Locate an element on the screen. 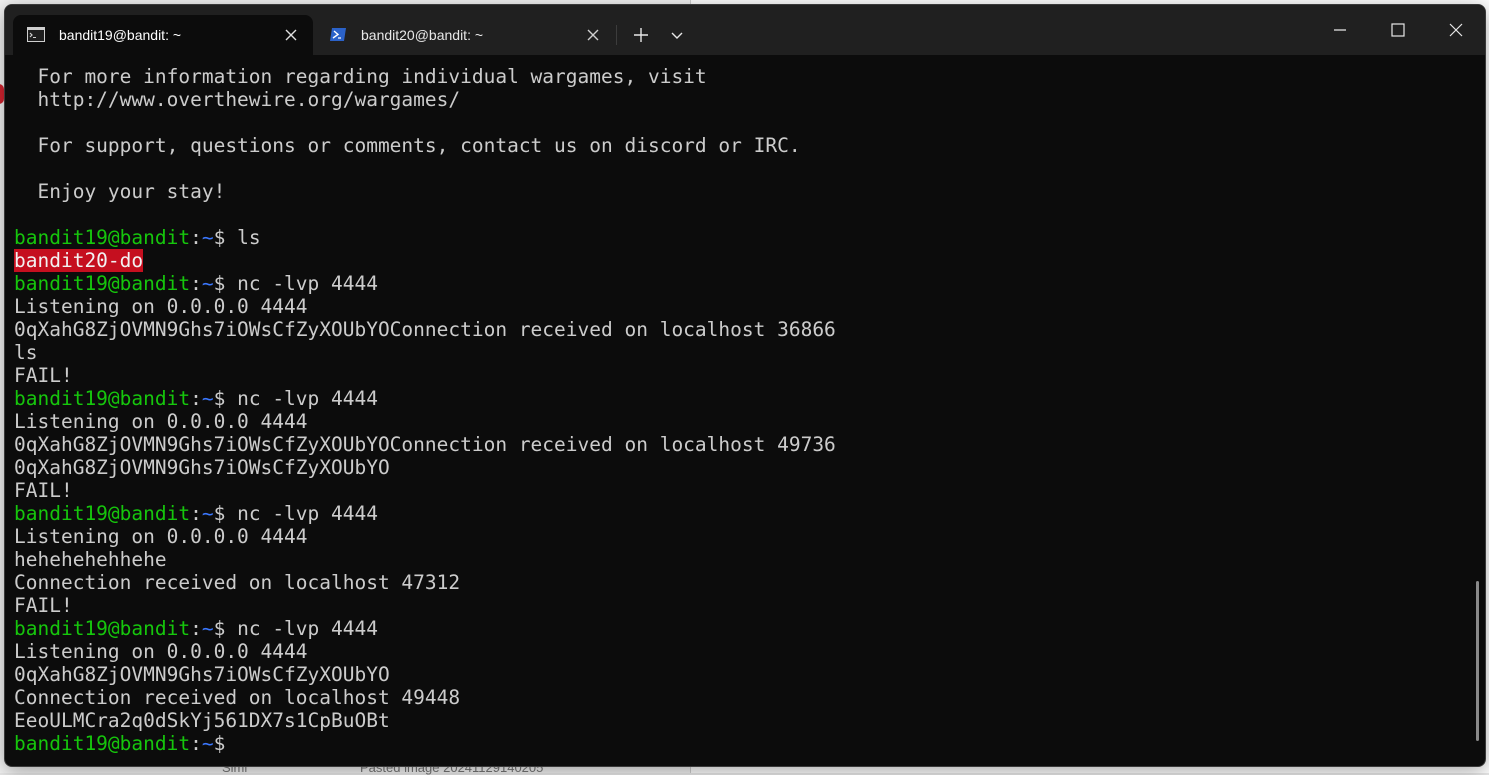  output-line: Connection received on localhost 49448 is located at coordinates (237, 697).